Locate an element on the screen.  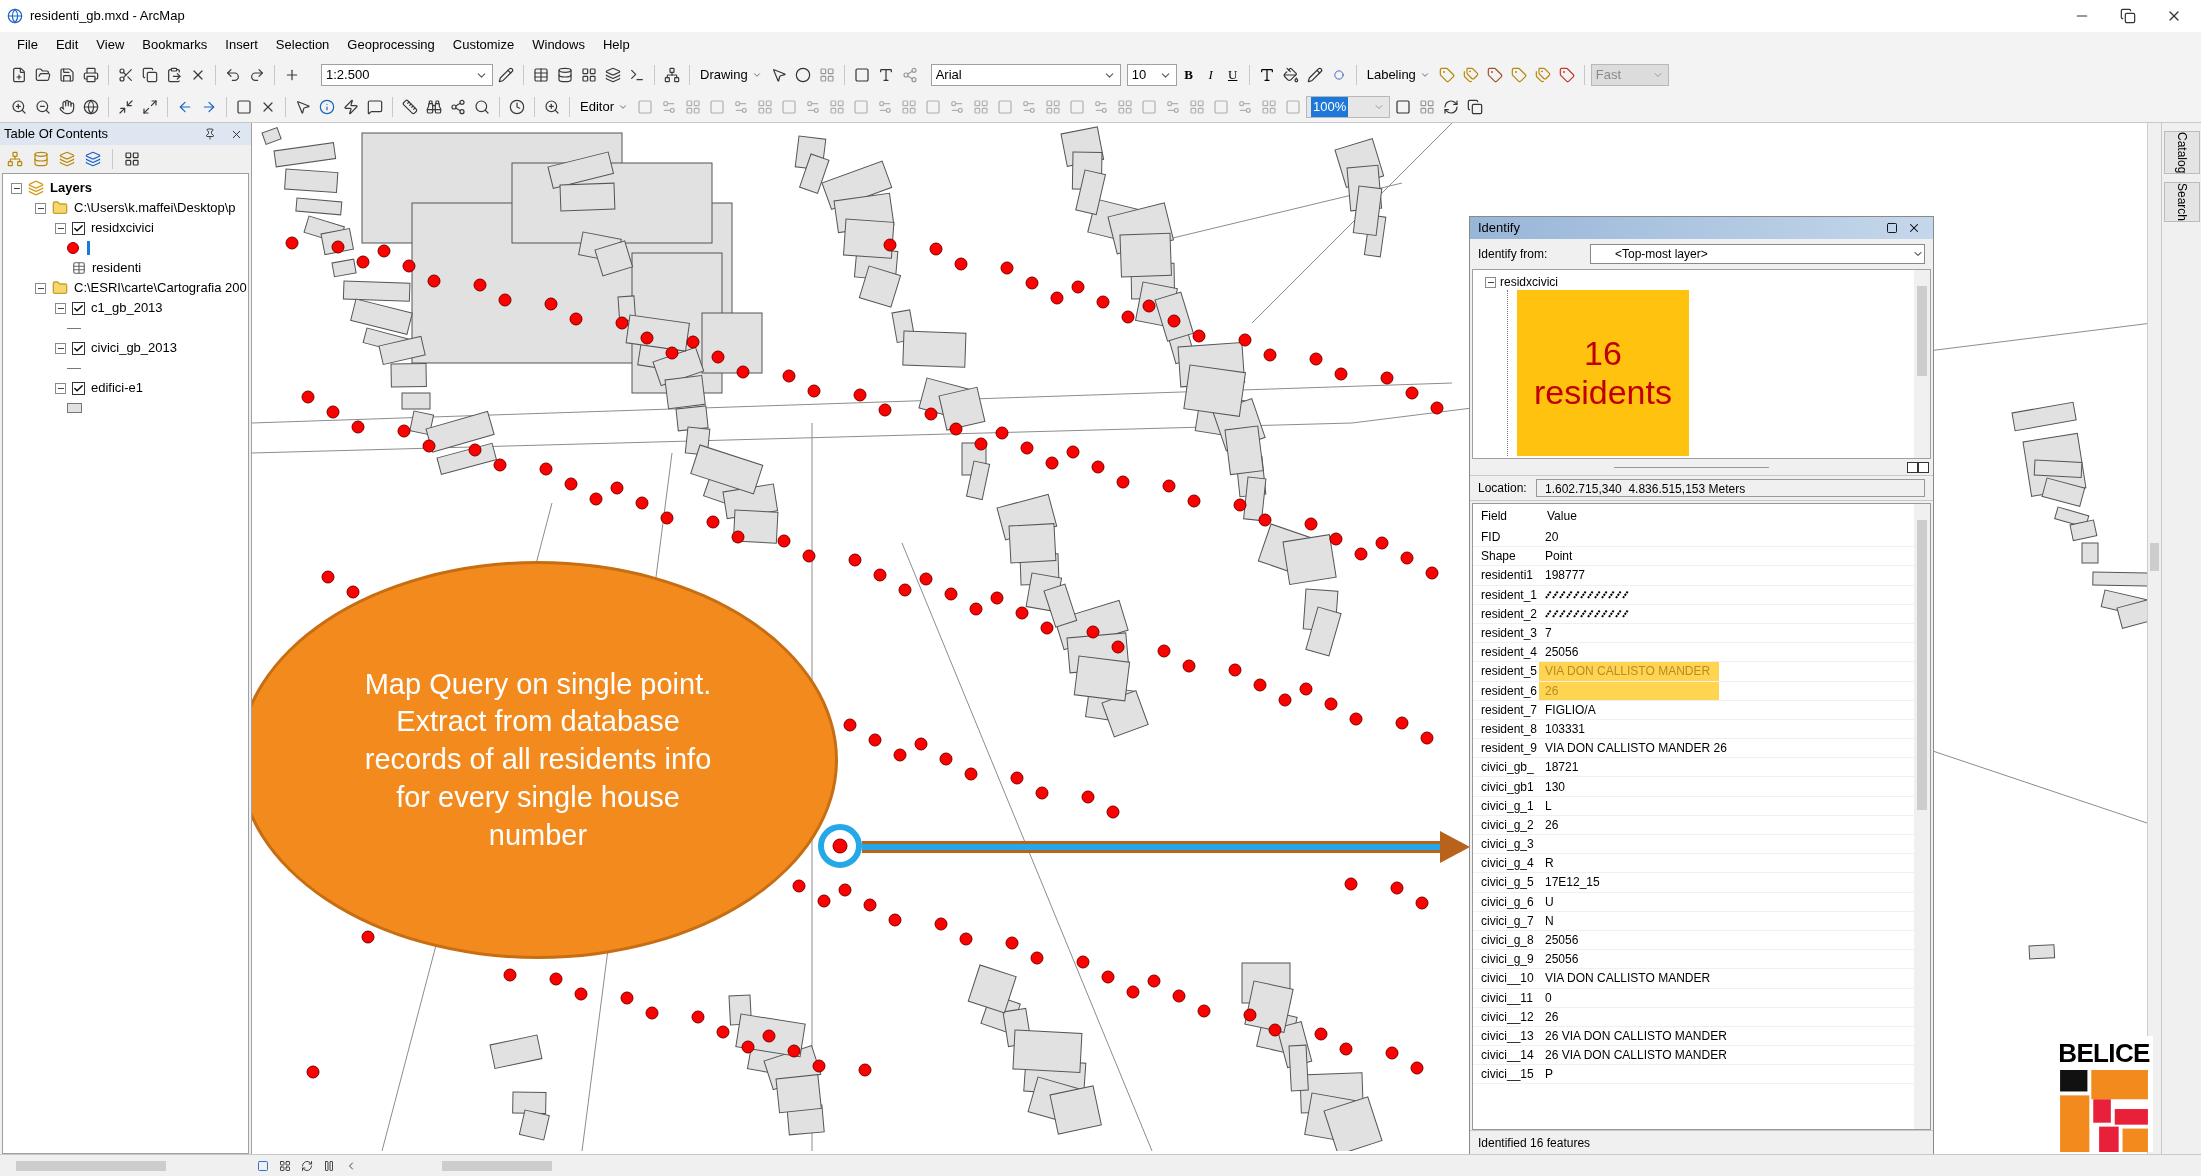
field-value-cell-text: U is located at coordinates (1549, 902).